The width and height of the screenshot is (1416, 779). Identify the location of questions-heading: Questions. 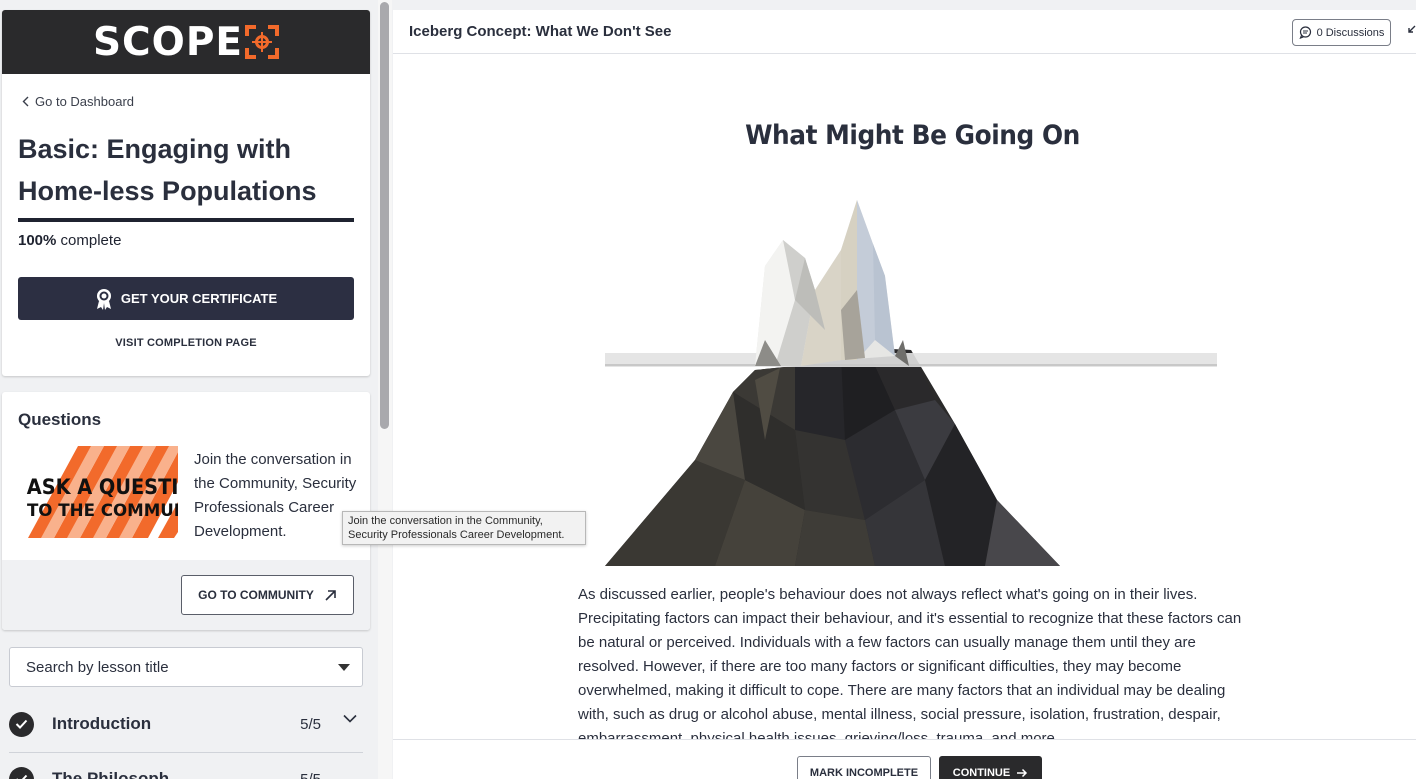
(60, 419).